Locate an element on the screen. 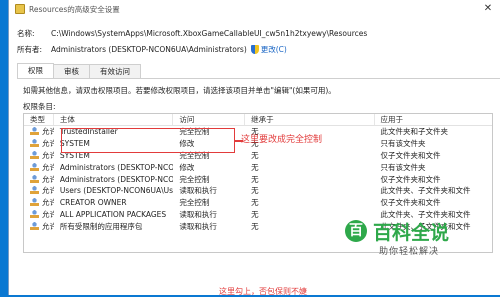 Image resolution: width=500 pixels, height=297 pixels. table-row: 允许 CREATOR OWNER 完全控制 无 仅子文件夹和文件 is located at coordinates (258, 203).